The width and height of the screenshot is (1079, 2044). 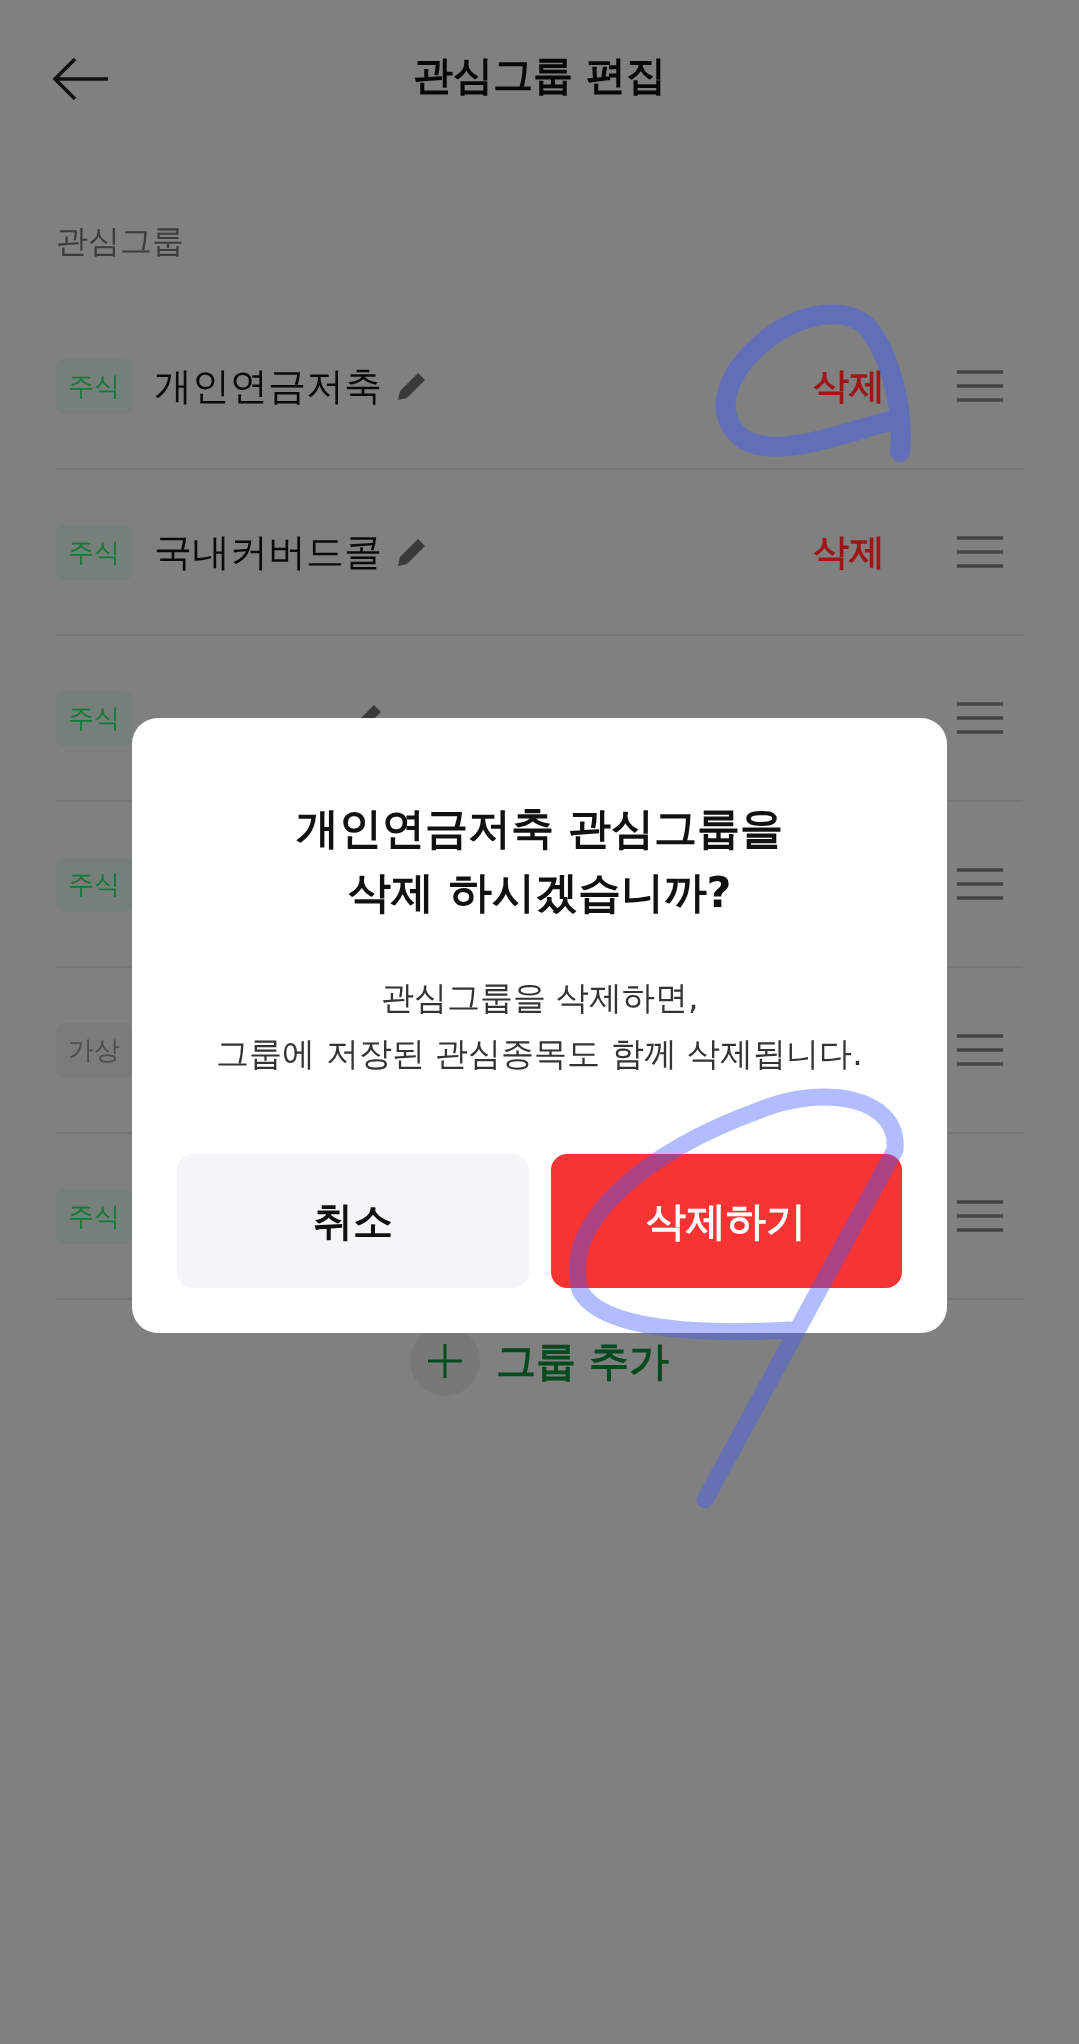 What do you see at coordinates (726, 1221) in the screenshot?
I see `delete-confirm-button: 삭제하기` at bounding box center [726, 1221].